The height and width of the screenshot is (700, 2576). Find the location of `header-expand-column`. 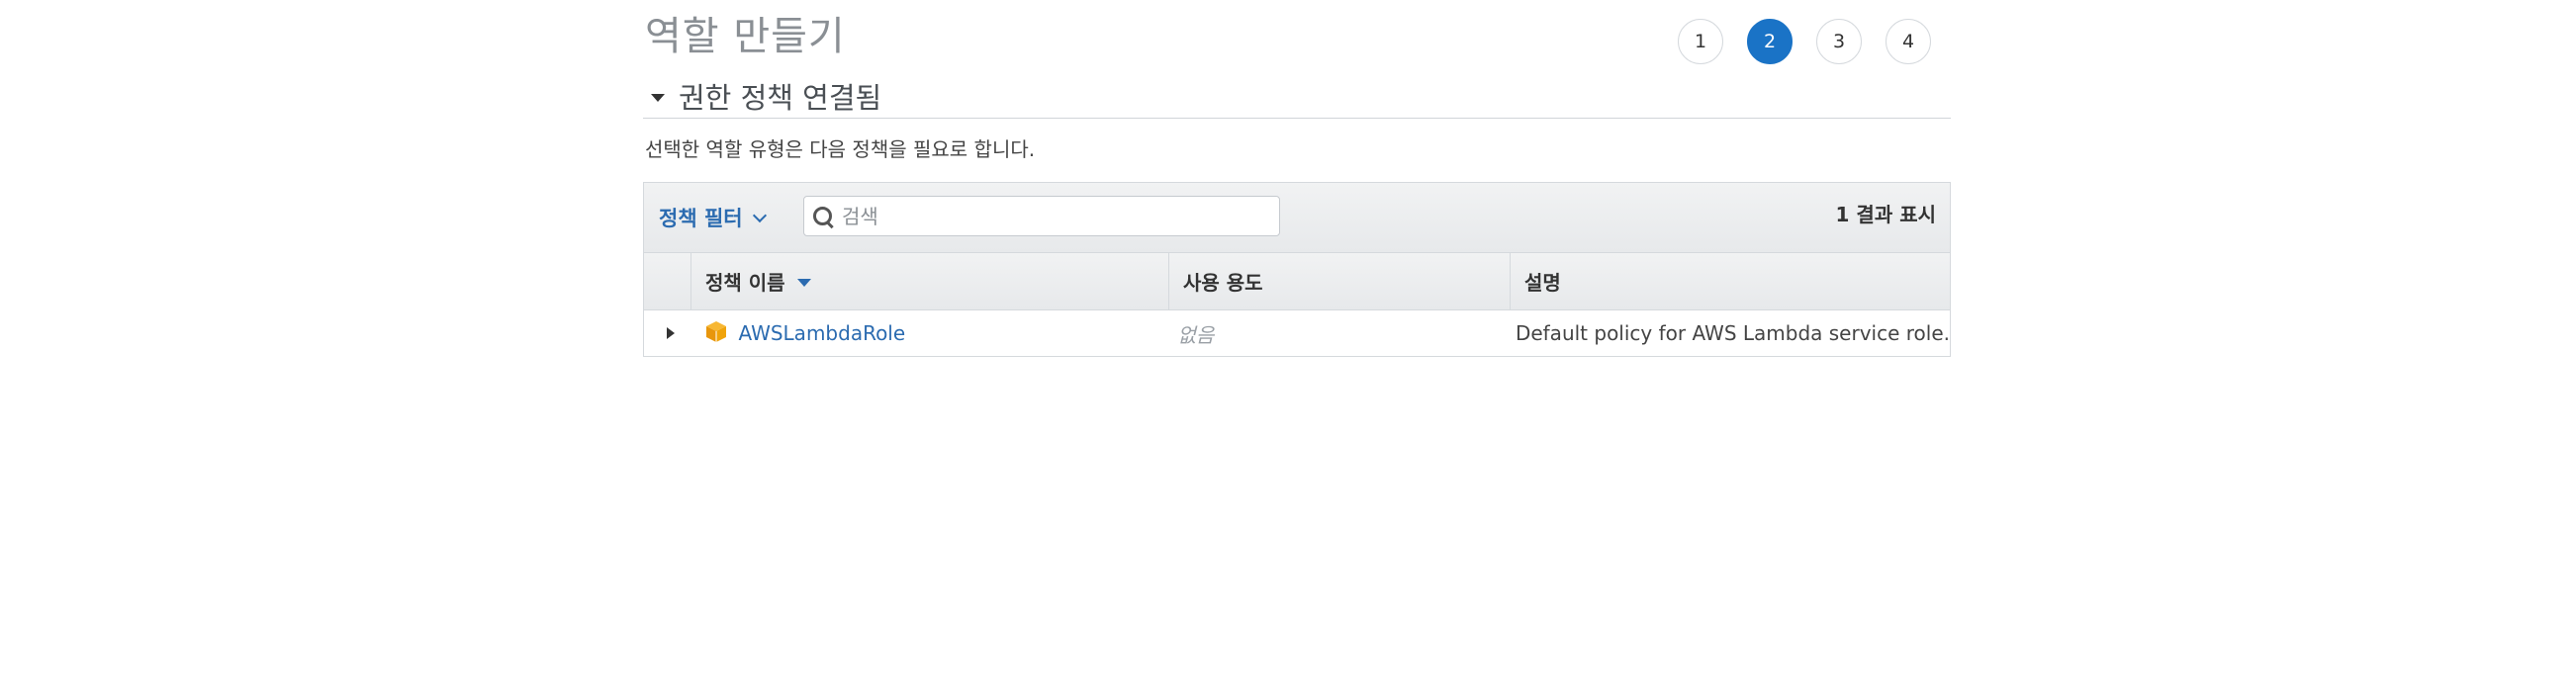

header-expand-column is located at coordinates (667, 281).